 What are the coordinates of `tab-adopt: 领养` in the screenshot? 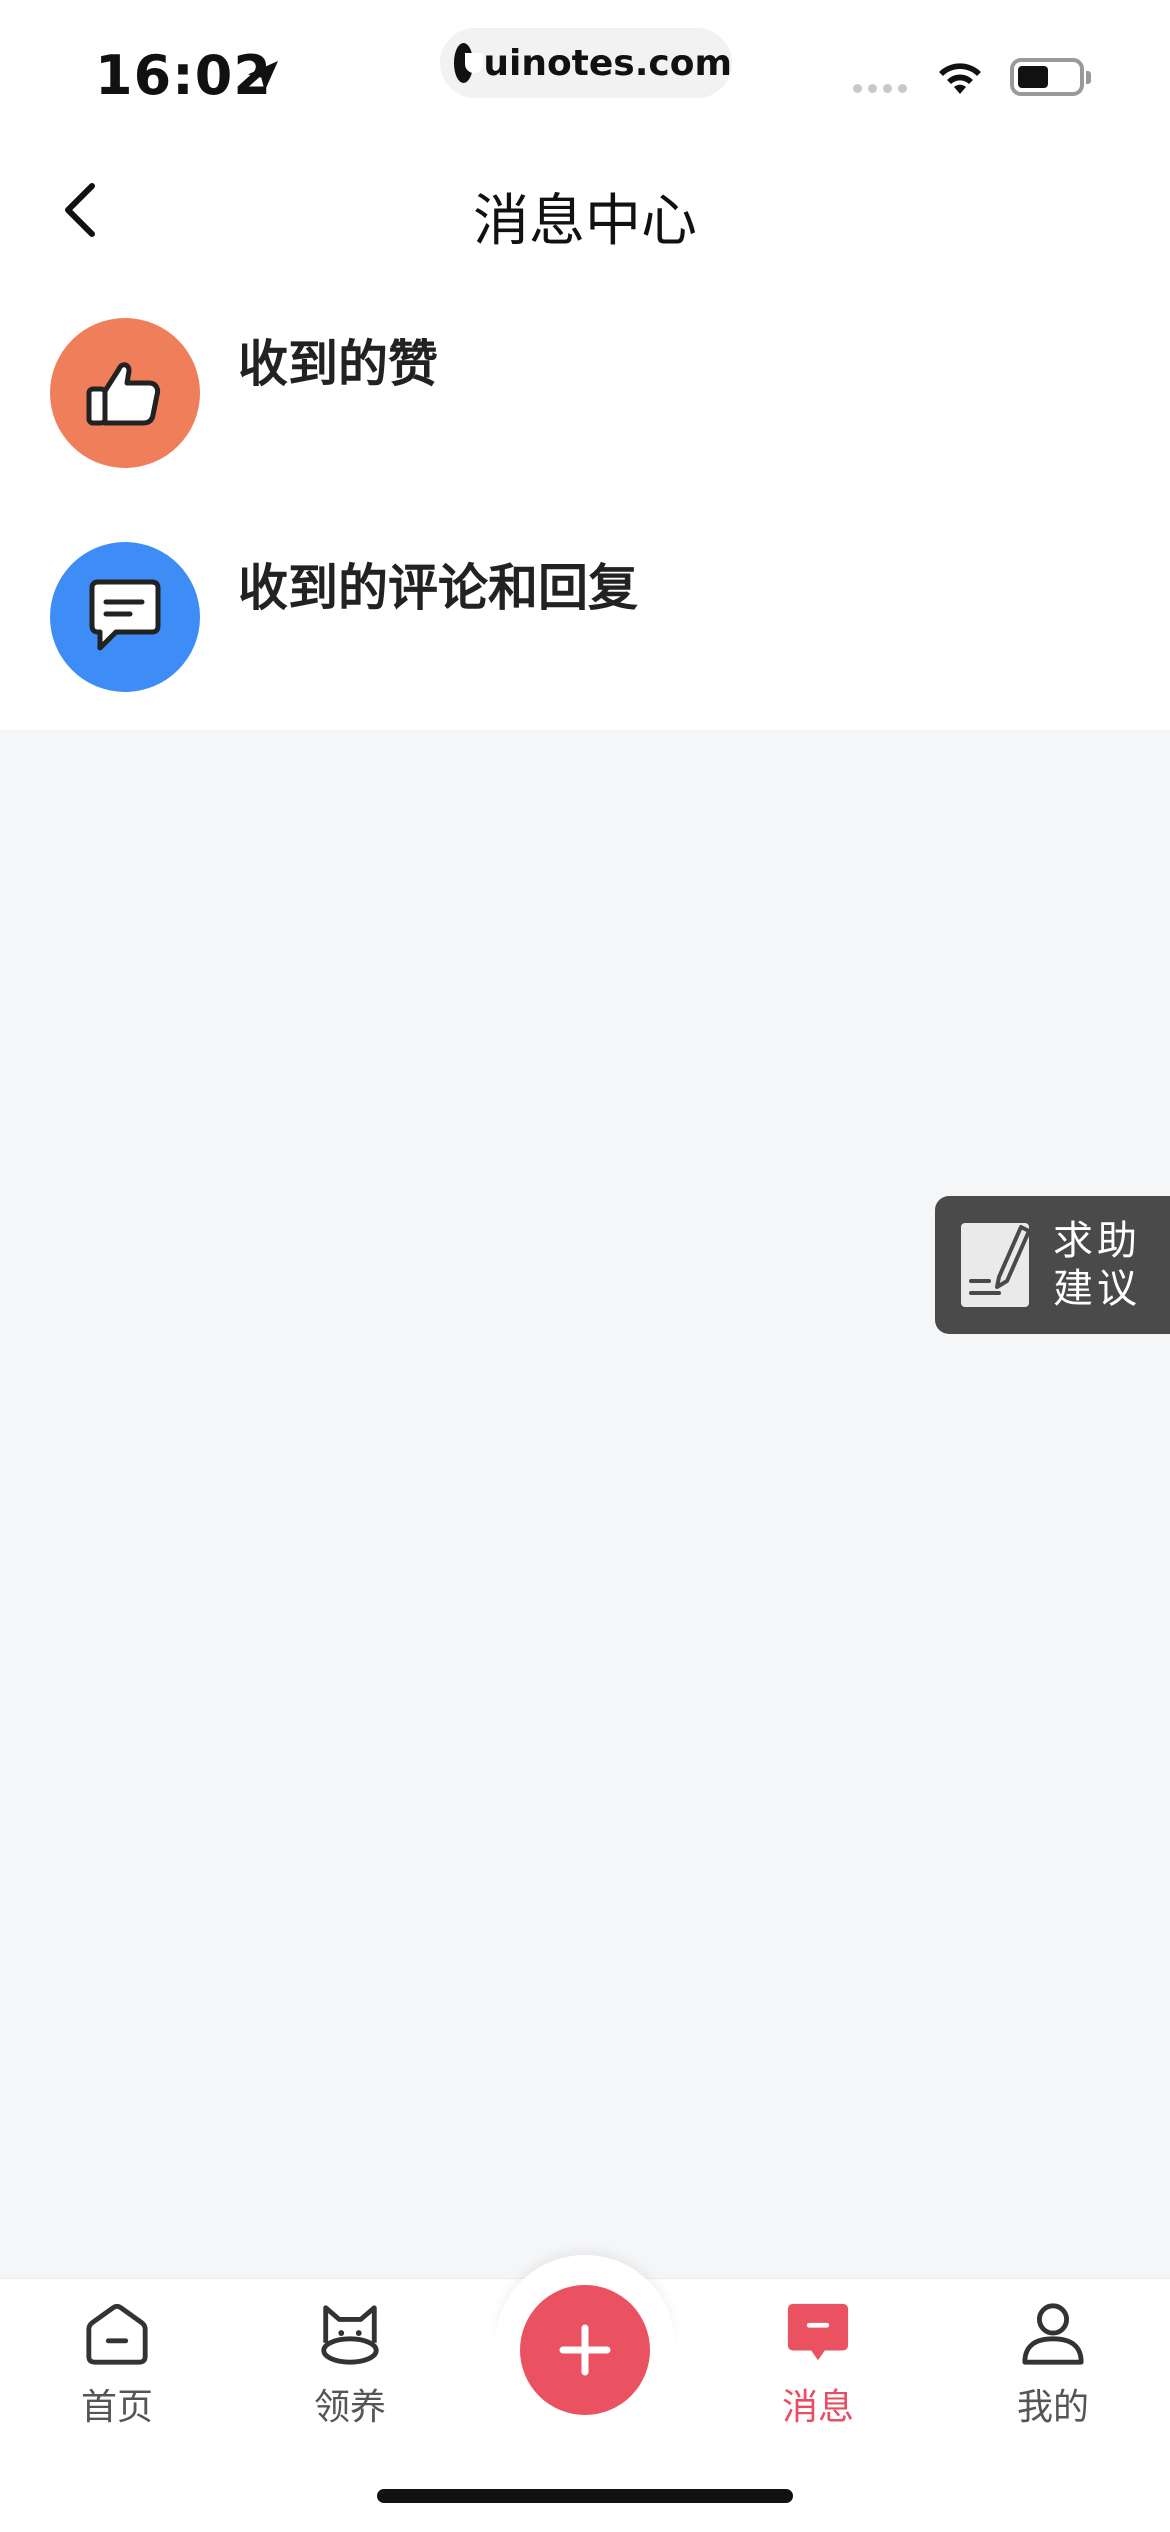 It's located at (350, 2365).